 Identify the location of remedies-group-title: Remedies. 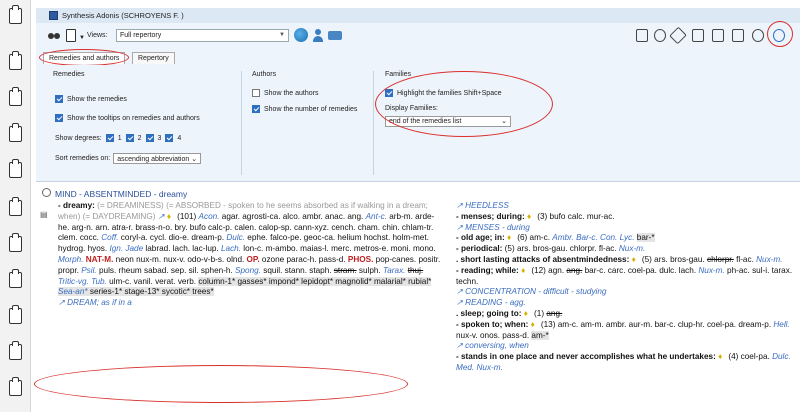
(69, 74).